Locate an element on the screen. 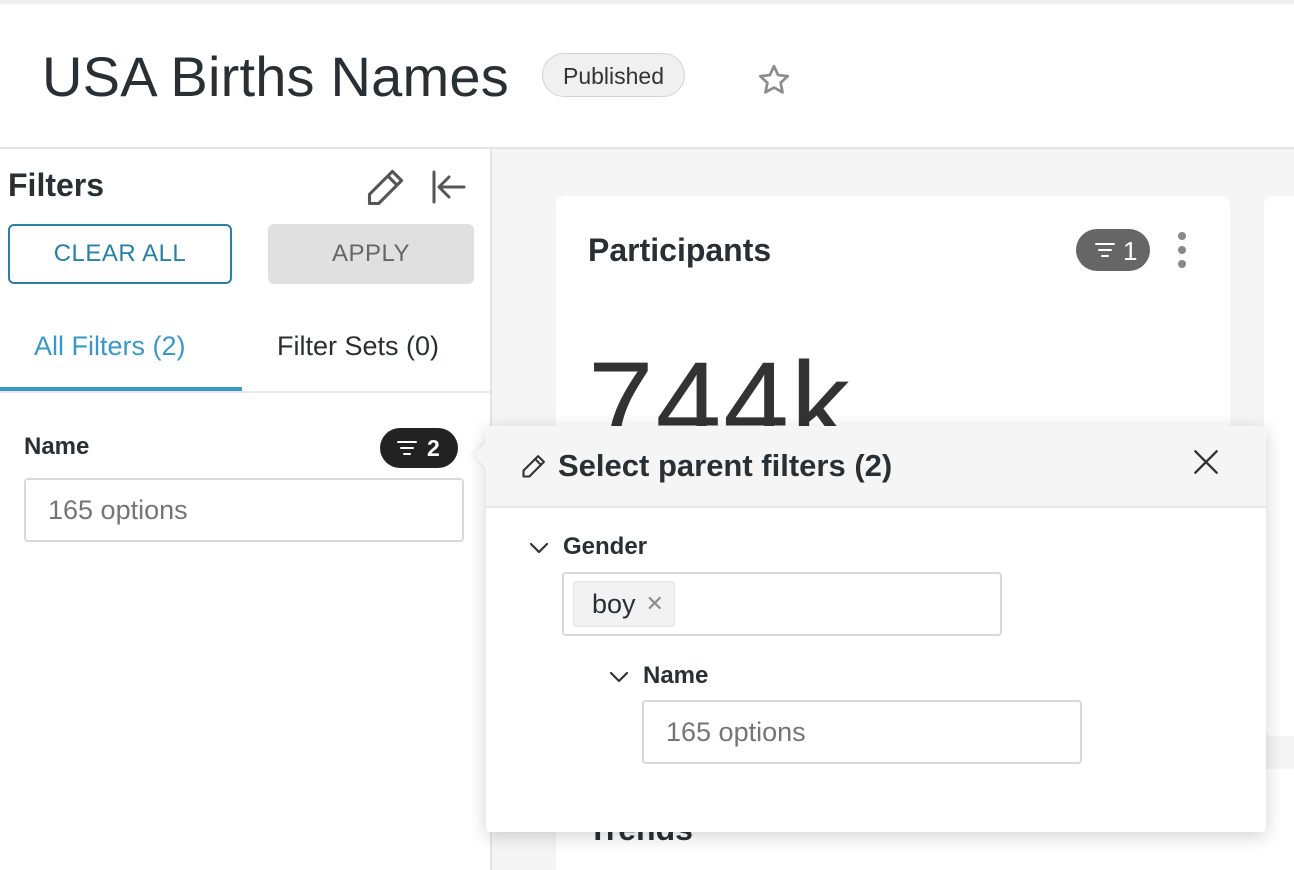 The height and width of the screenshot is (870, 1294). tag-label: boy is located at coordinates (614, 604).